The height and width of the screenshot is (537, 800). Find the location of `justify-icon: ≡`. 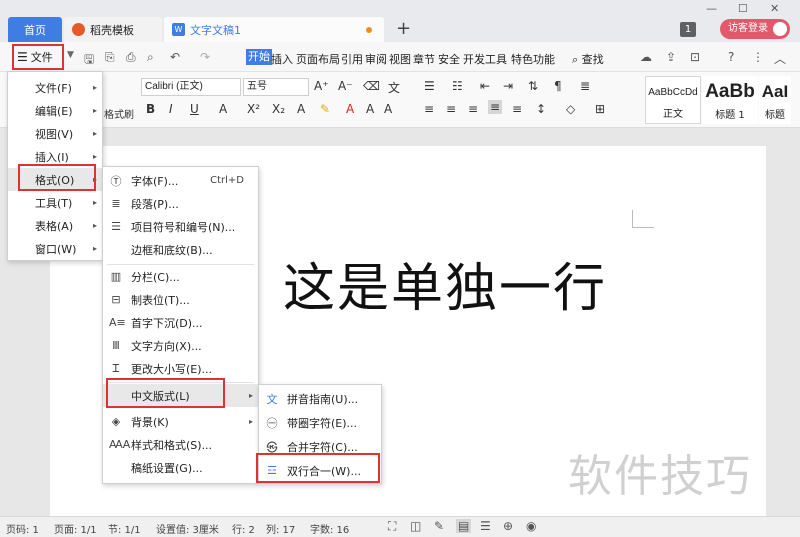

justify-icon: ≡ is located at coordinates (495, 107).